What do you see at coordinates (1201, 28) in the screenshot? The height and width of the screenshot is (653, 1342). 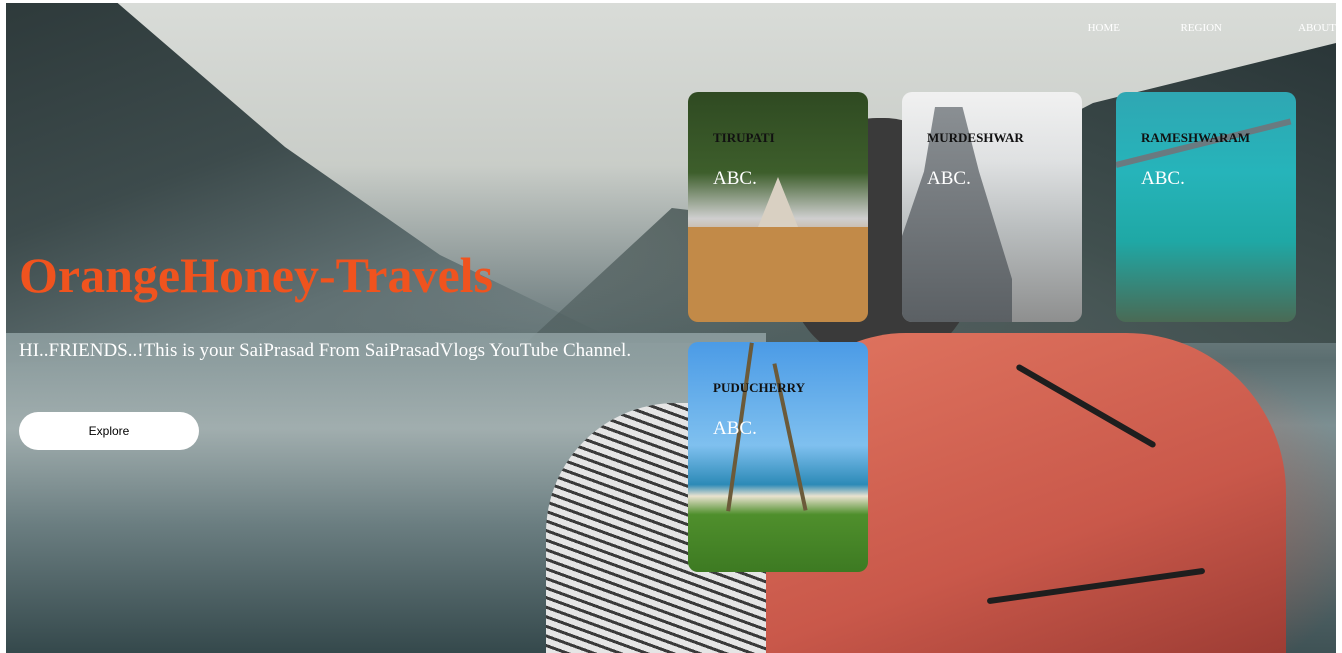 I see `nav-region: REGION` at bounding box center [1201, 28].